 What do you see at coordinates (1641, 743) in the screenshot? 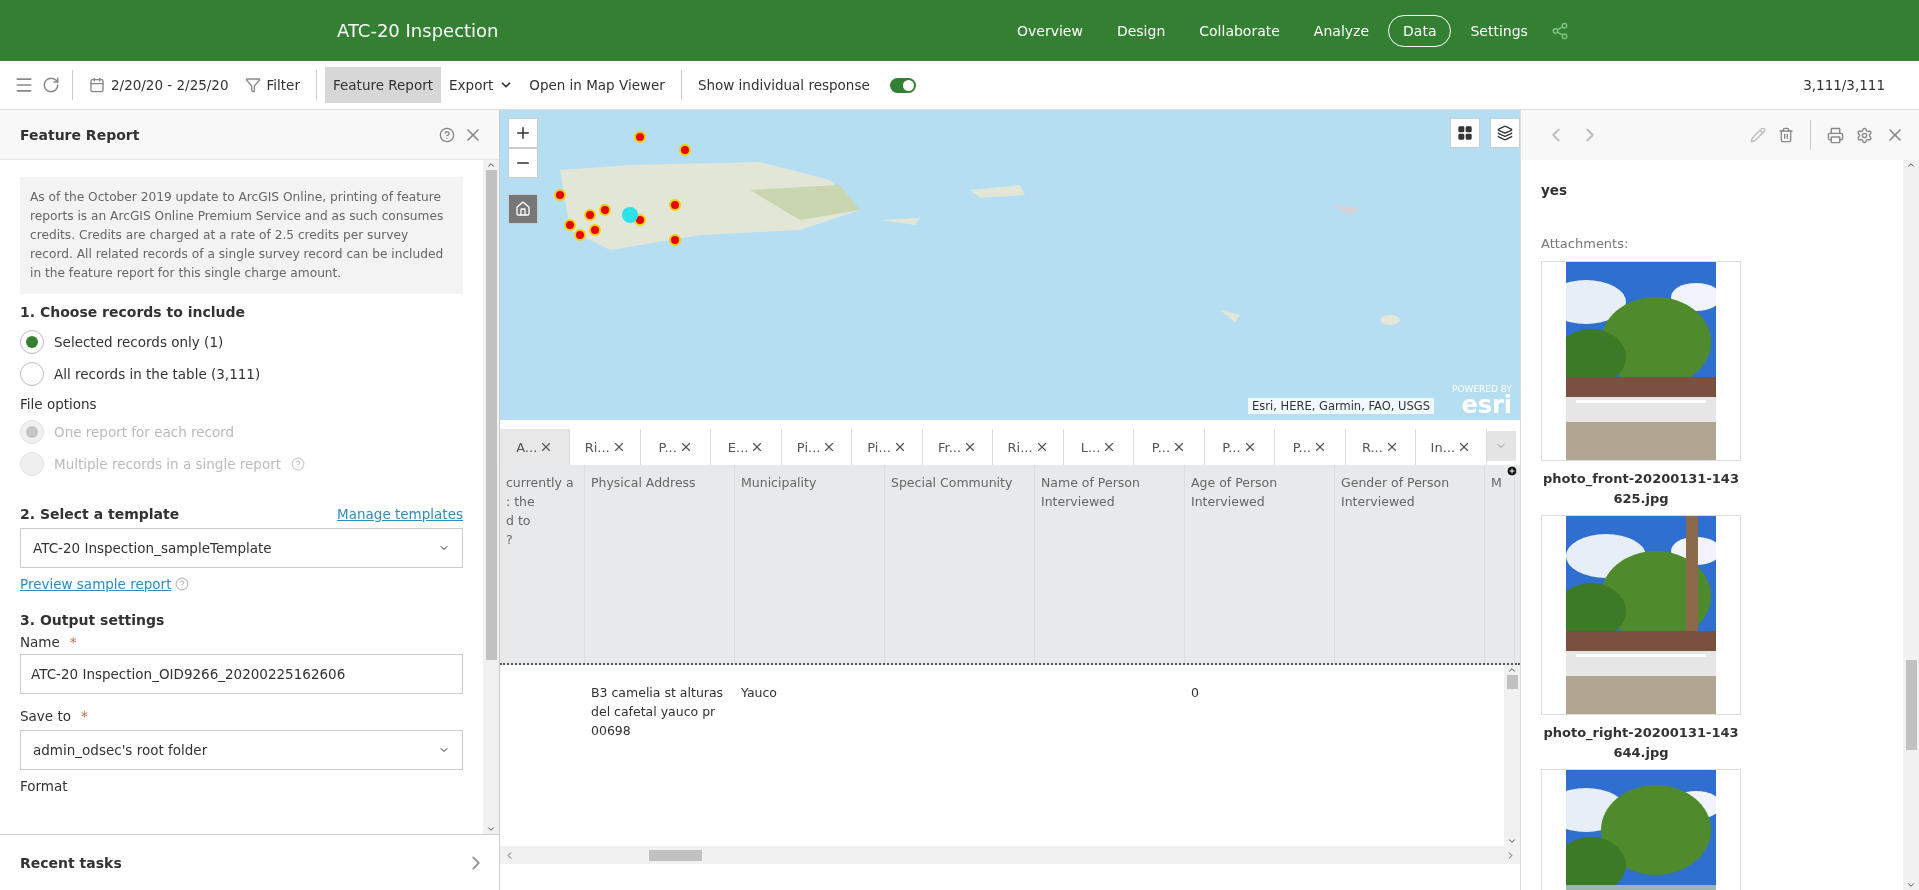
I see `attachment-name: photo_right-20200131-143644.jpg` at bounding box center [1641, 743].